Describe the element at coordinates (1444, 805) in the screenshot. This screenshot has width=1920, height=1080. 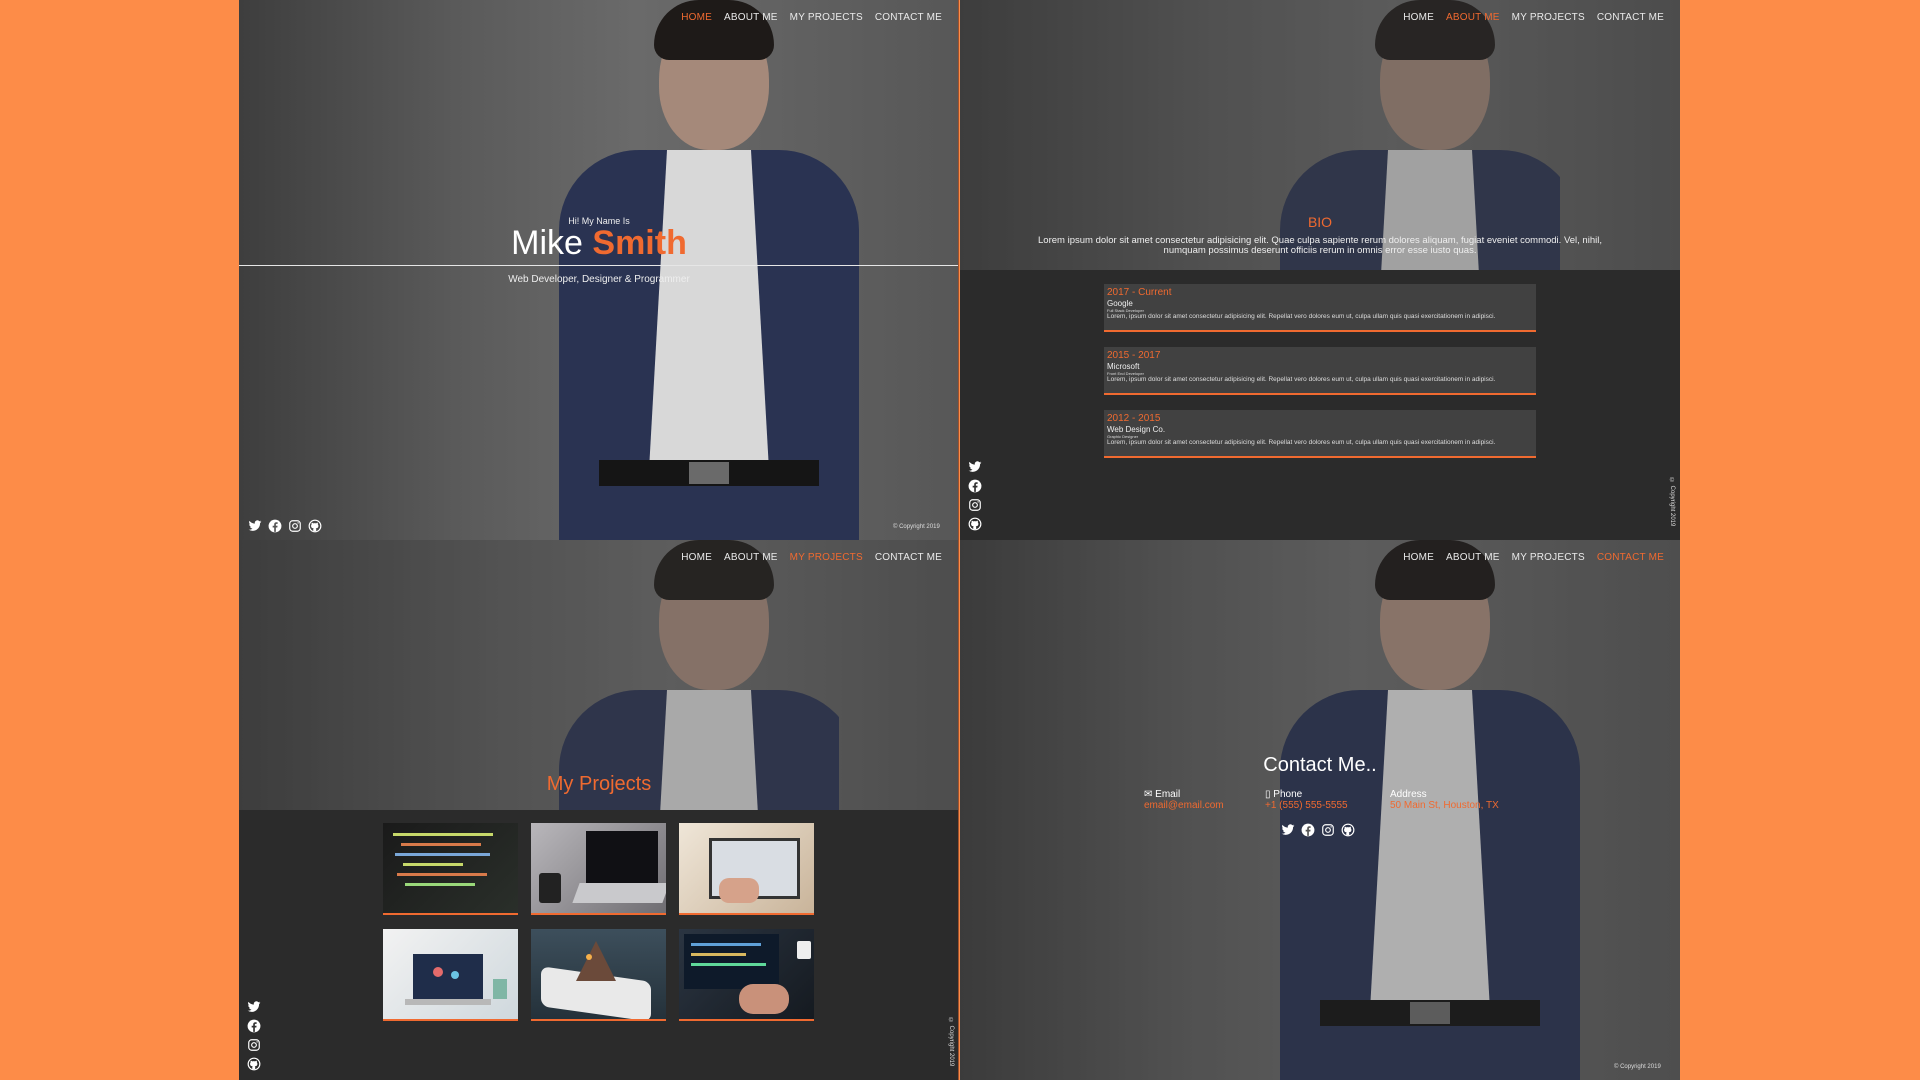
I see `address-value: 50 Main St, Houston, TX` at that location.